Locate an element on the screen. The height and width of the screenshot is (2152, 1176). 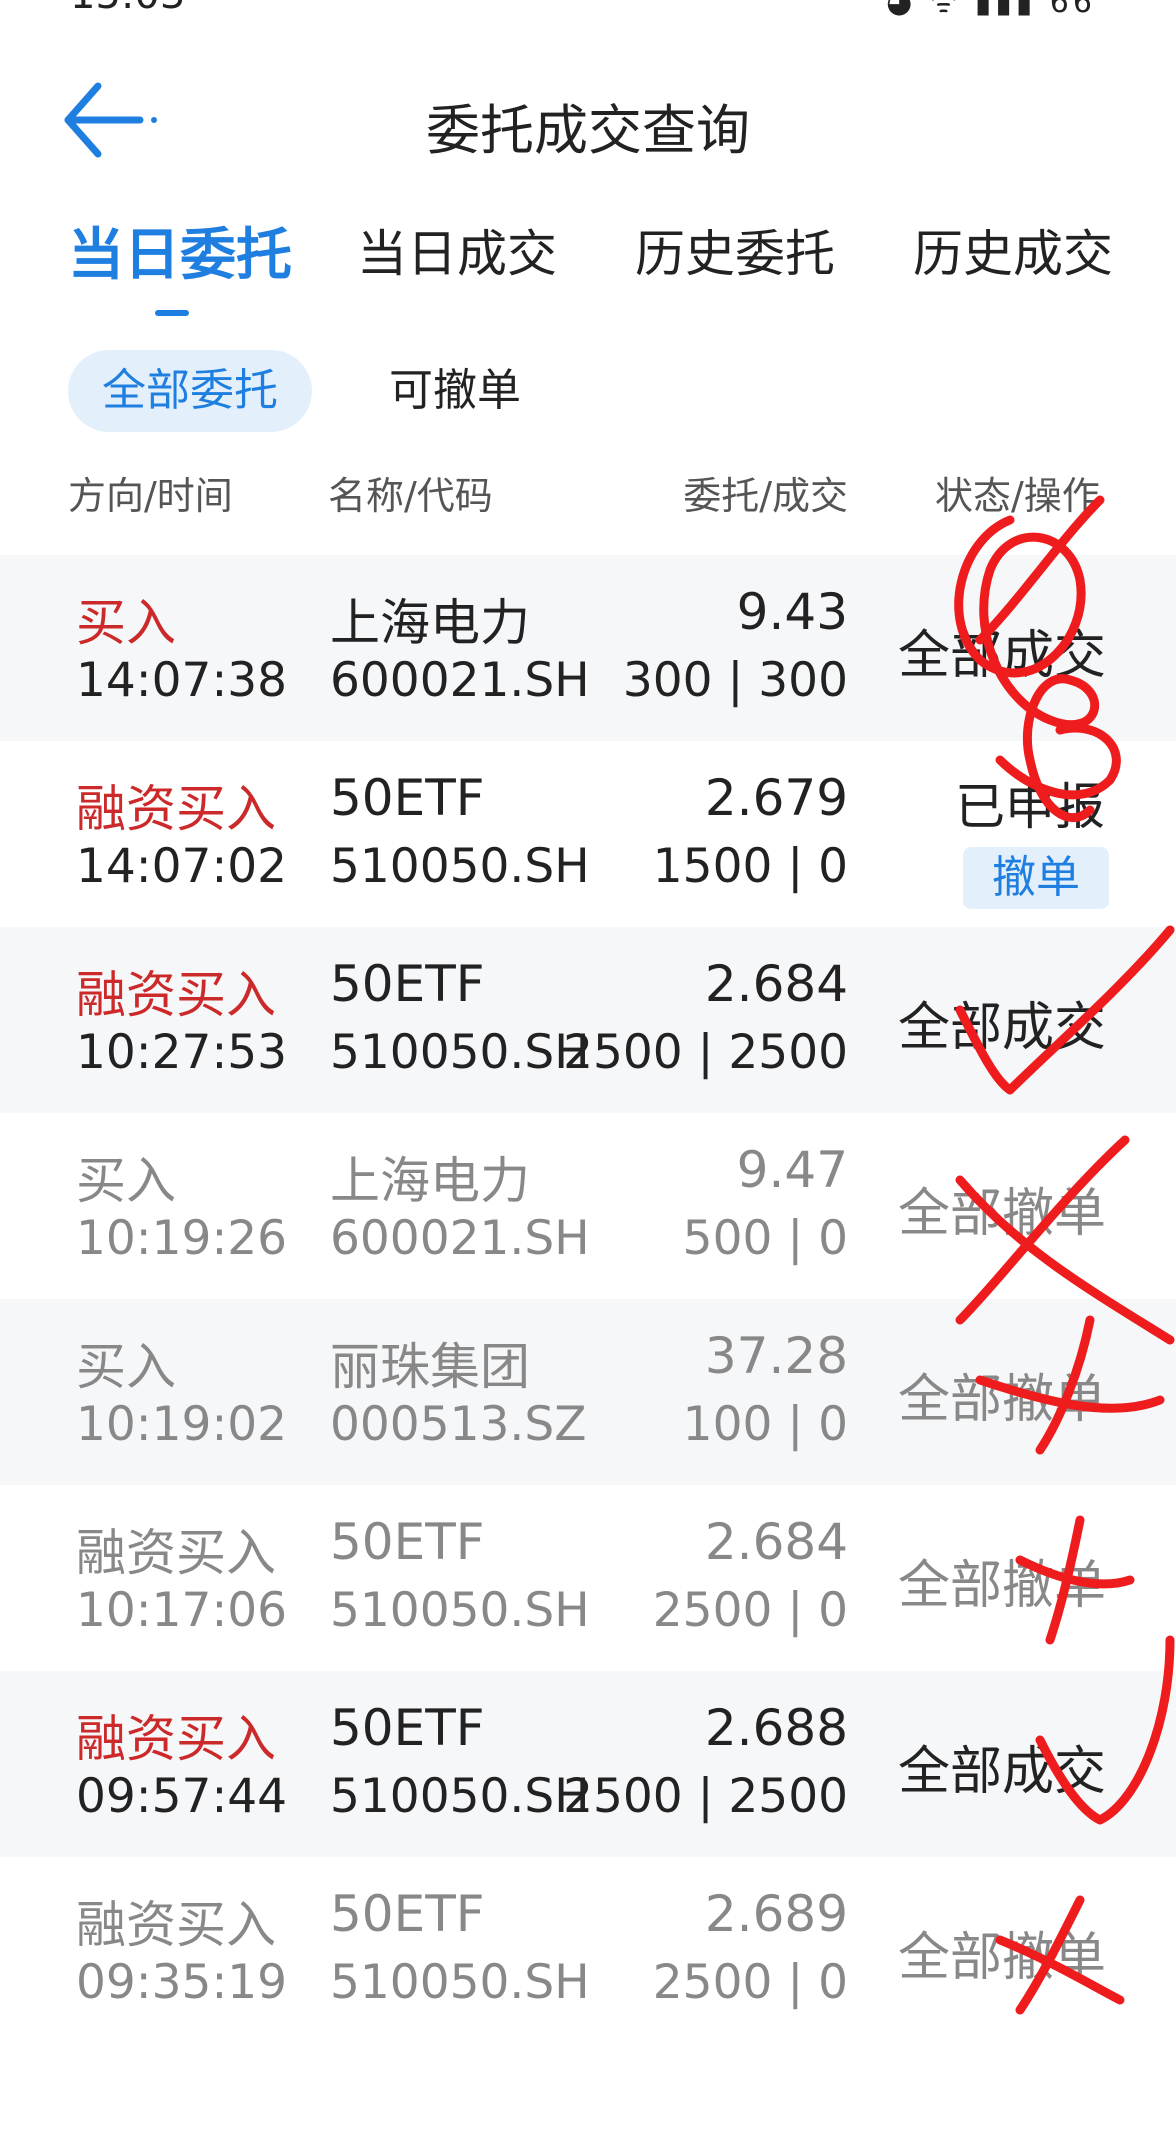
status-indicators: ◕ ᯤ ▮▮▮ 66 is located at coordinates (991, 10).